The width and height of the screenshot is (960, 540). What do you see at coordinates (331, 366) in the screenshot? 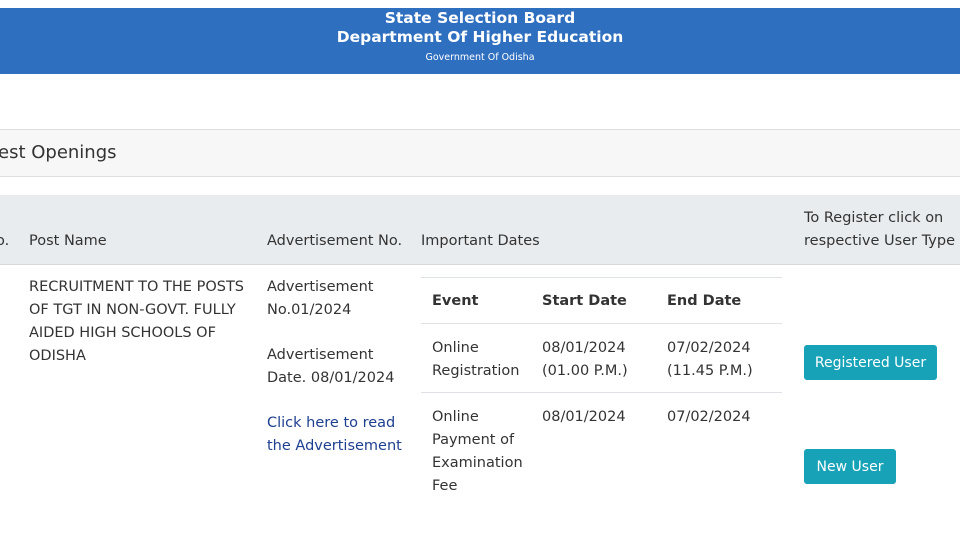
I see `advertisement-date: Advertisement Date. 08/01/2024` at bounding box center [331, 366].